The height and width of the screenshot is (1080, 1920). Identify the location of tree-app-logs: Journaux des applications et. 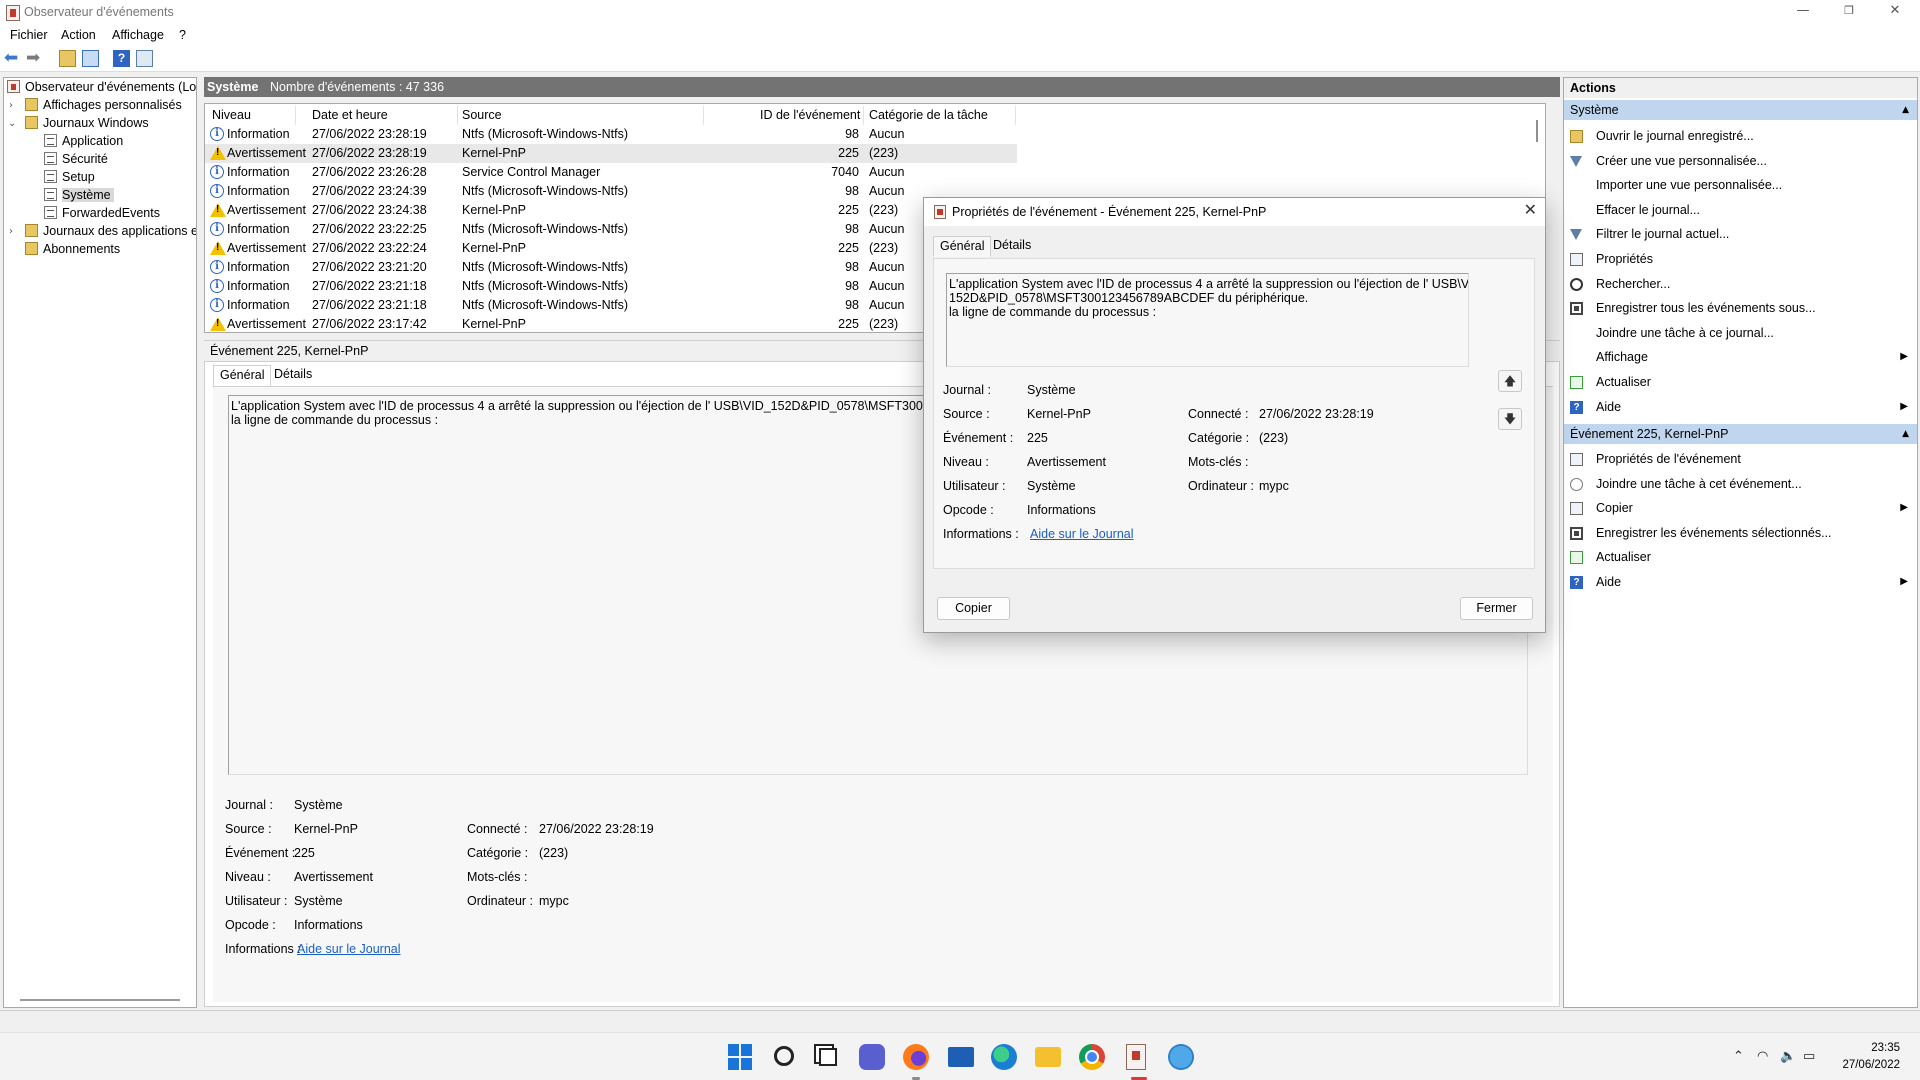
(110, 231).